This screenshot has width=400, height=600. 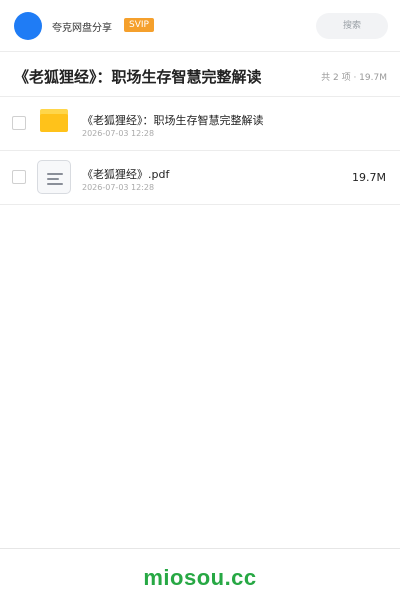 I want to click on file-size: 19.7M, so click(x=369, y=177).